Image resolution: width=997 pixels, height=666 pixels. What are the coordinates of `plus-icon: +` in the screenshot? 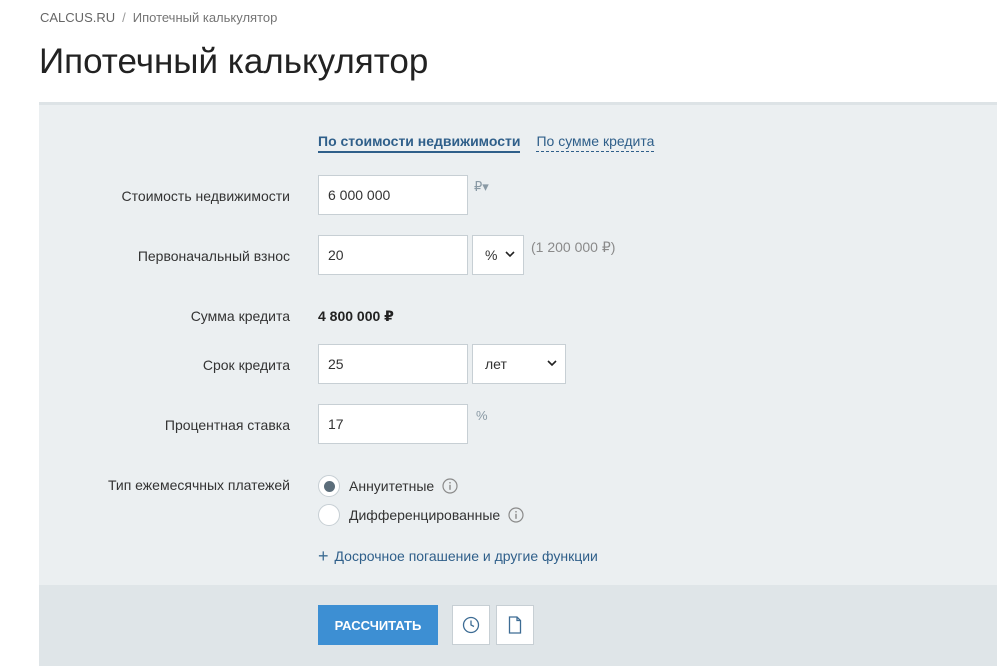 It's located at (323, 556).